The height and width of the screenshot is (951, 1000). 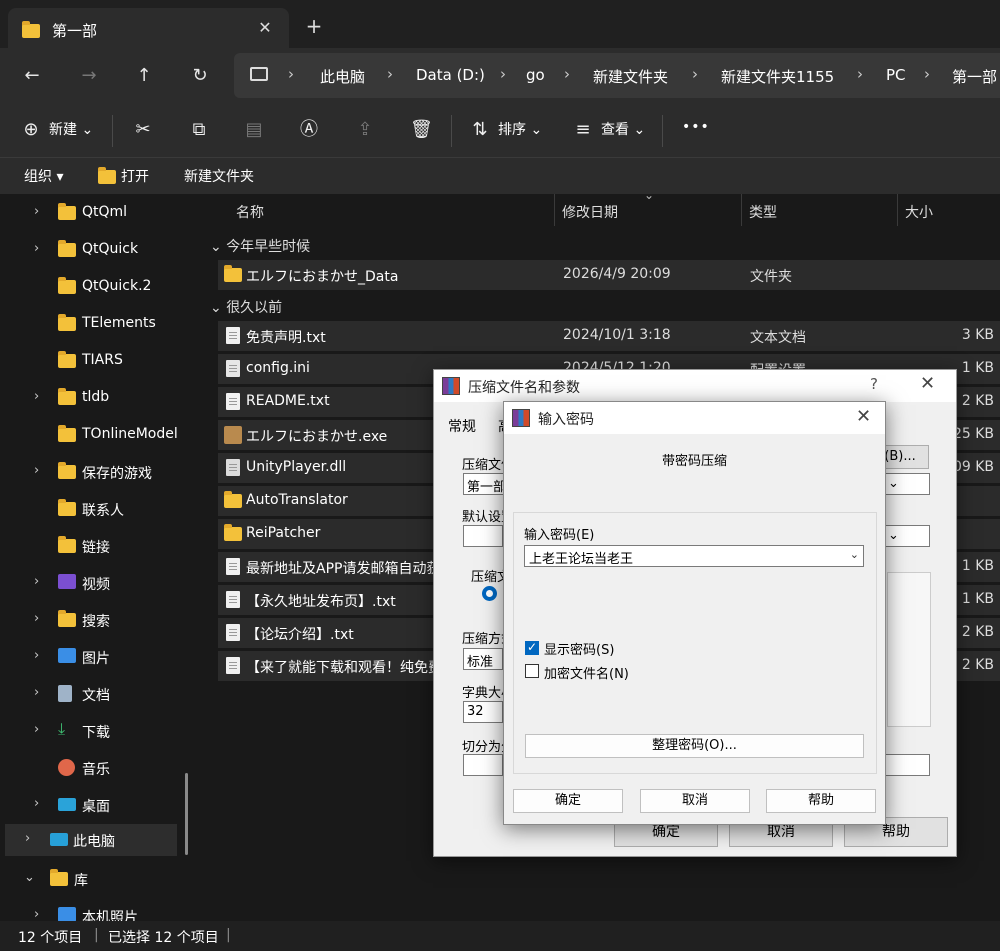 What do you see at coordinates (95, 213) in the screenshot?
I see `sidebar-item-qtqml: › QtQml` at bounding box center [95, 213].